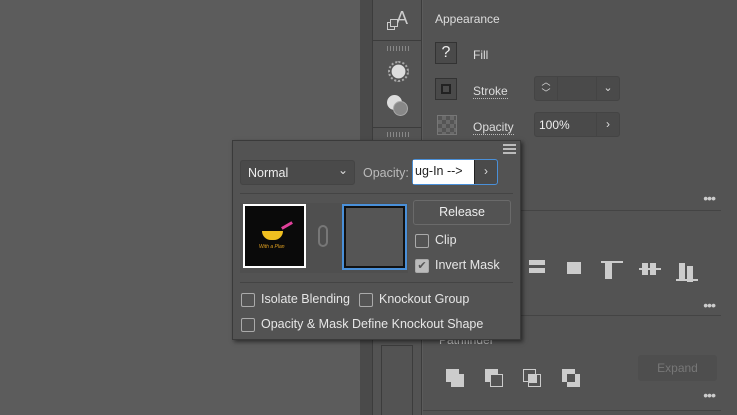  What do you see at coordinates (268, 173) in the screenshot?
I see `blend-mode-value: Normal` at bounding box center [268, 173].